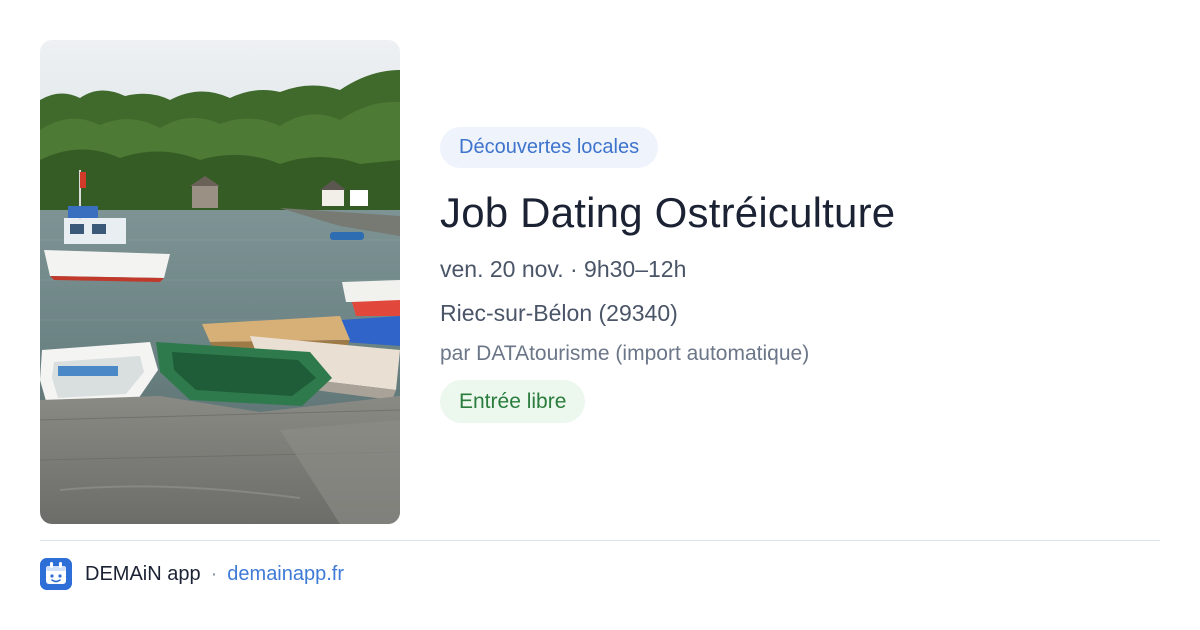 The height and width of the screenshot is (630, 1200). Describe the element at coordinates (549, 147) in the screenshot. I see `category-badge: Découvertes locales` at that location.